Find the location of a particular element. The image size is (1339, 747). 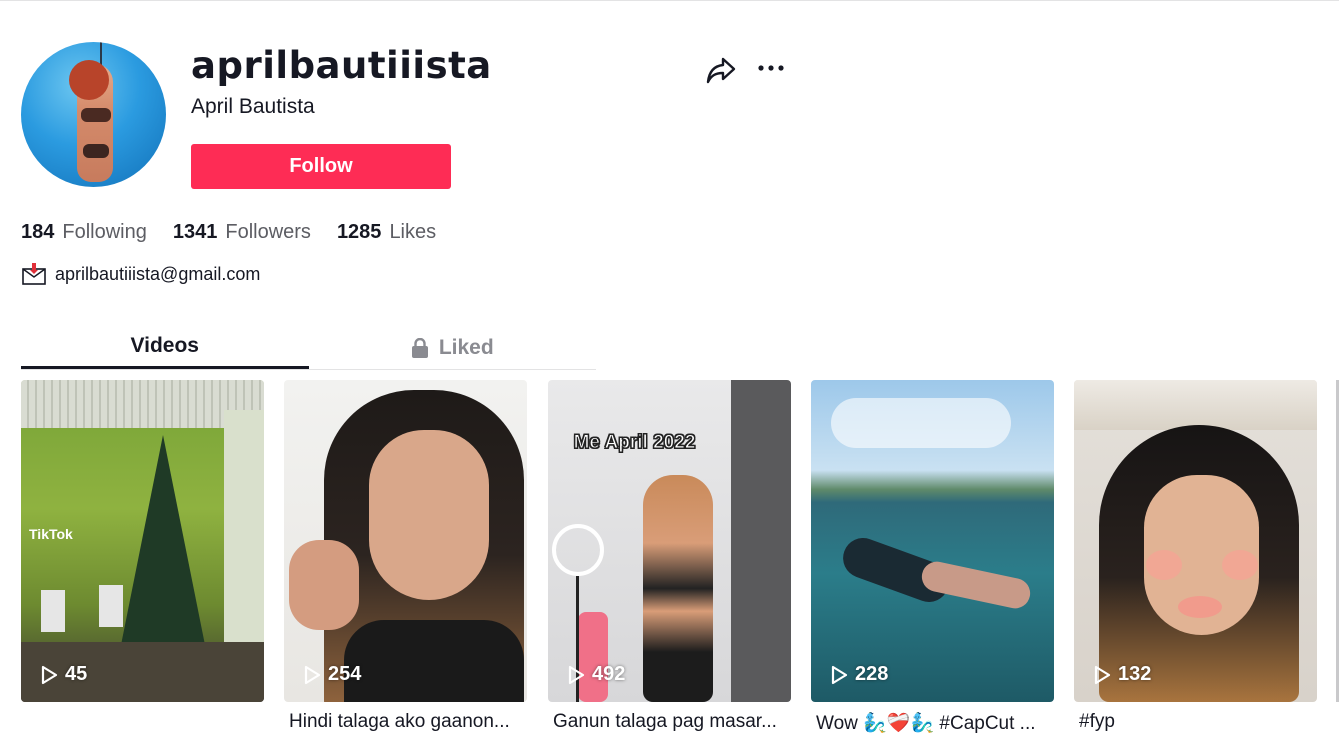

video-thumbnail: 254 is located at coordinates (405, 541).